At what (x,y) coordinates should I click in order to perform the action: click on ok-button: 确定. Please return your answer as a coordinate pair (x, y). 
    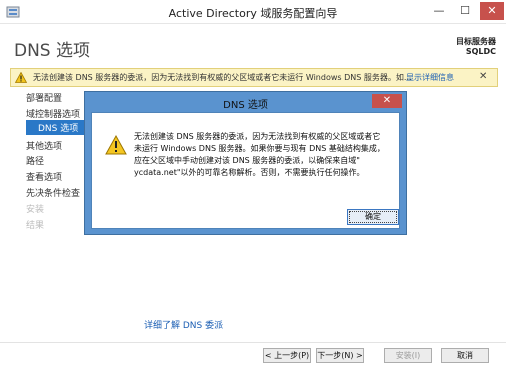
    Looking at the image, I should click on (373, 217).